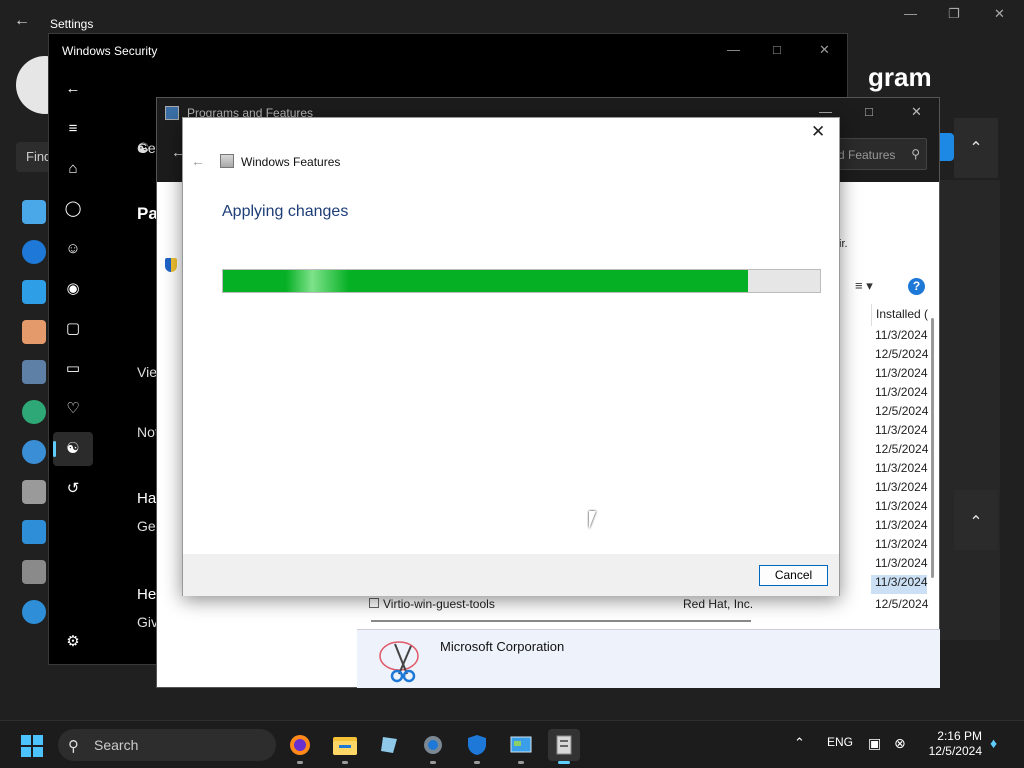  I want to click on taskbar-search: ⚲ Search, so click(167, 745).